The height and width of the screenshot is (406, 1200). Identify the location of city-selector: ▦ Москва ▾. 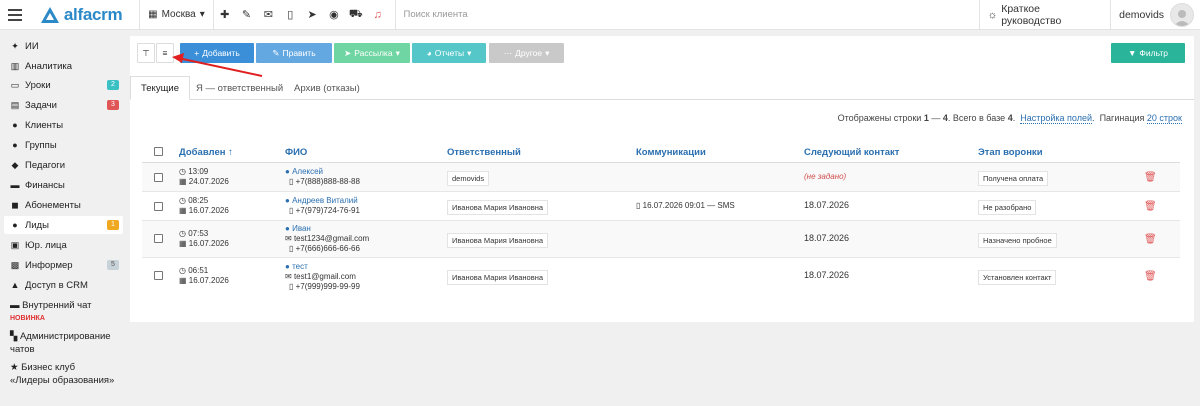
(176, 15).